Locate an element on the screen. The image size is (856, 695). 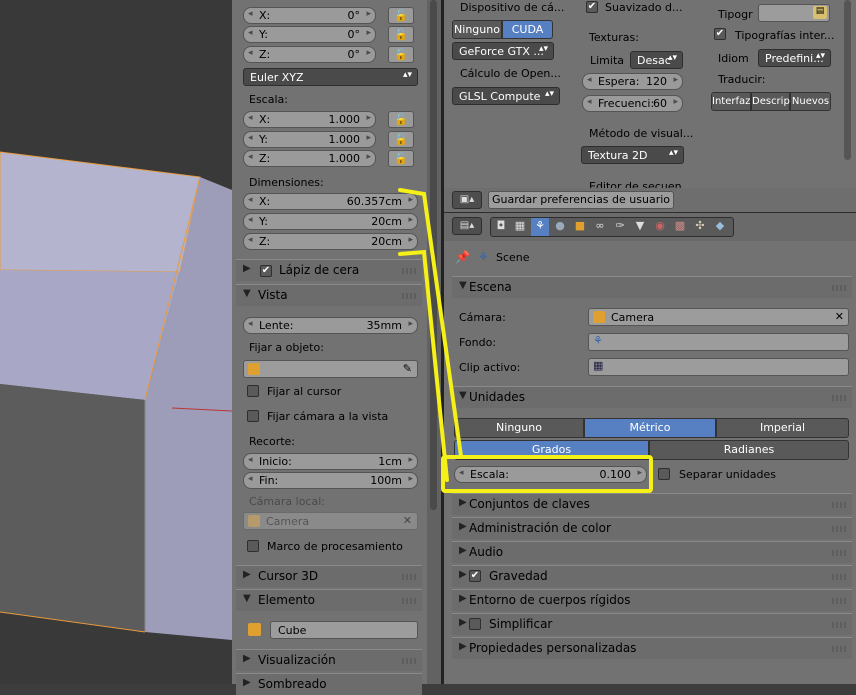
highlight-connector-line is located at coordinates (423, 365).